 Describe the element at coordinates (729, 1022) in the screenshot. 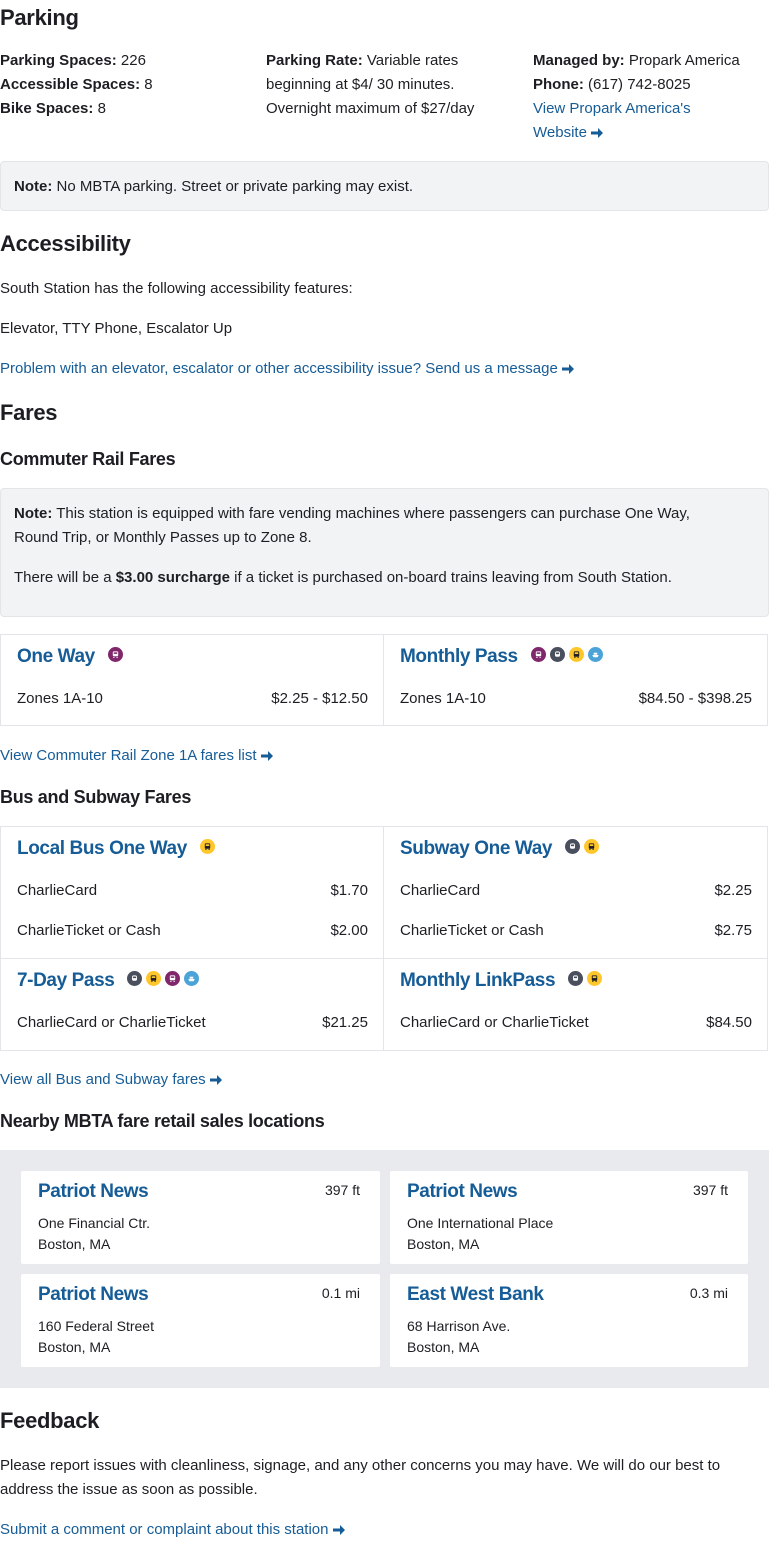

I see `fare-row-value: $84.50` at that location.